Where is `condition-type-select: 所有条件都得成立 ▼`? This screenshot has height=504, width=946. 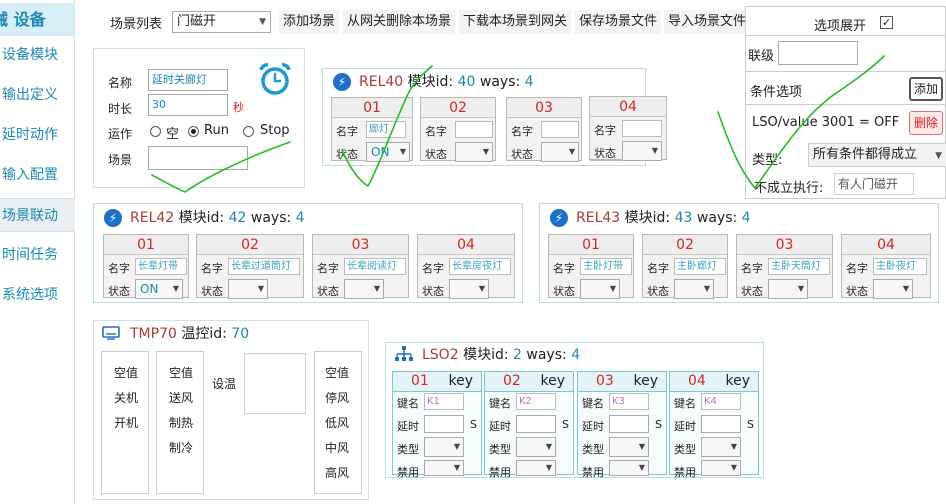 condition-type-select: 所有条件都得成立 ▼ is located at coordinates (877, 155).